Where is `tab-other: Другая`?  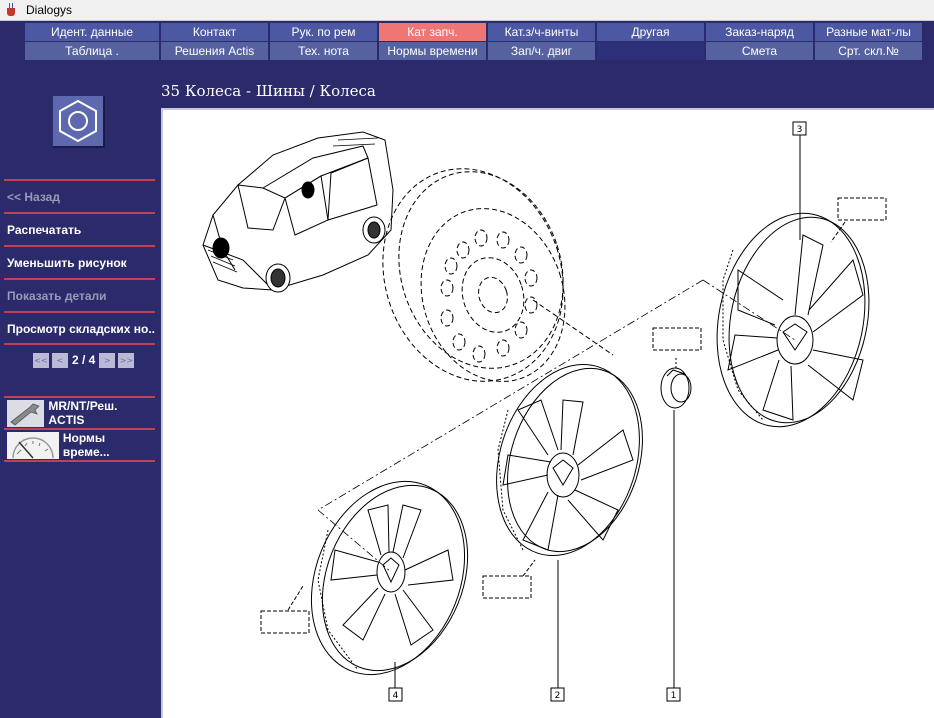 tab-other: Другая is located at coordinates (650, 32).